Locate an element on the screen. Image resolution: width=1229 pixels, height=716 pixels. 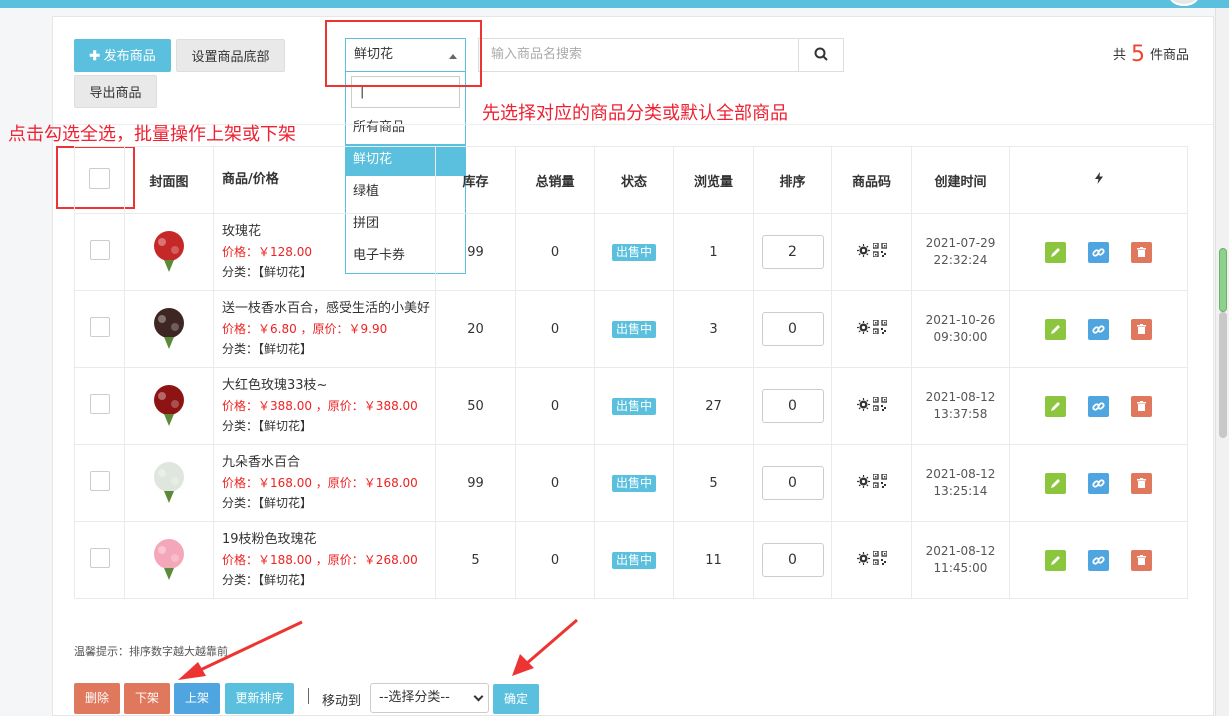
annotation-choose-category: 先选择对应的商品分类或默认全部商品 is located at coordinates (635, 113).